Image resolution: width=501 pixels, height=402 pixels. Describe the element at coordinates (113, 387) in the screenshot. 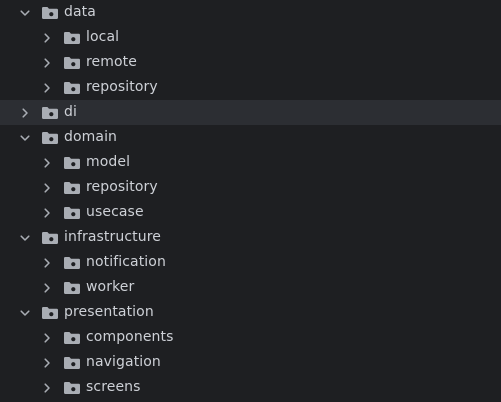

I see `tree-item-label: screens` at that location.